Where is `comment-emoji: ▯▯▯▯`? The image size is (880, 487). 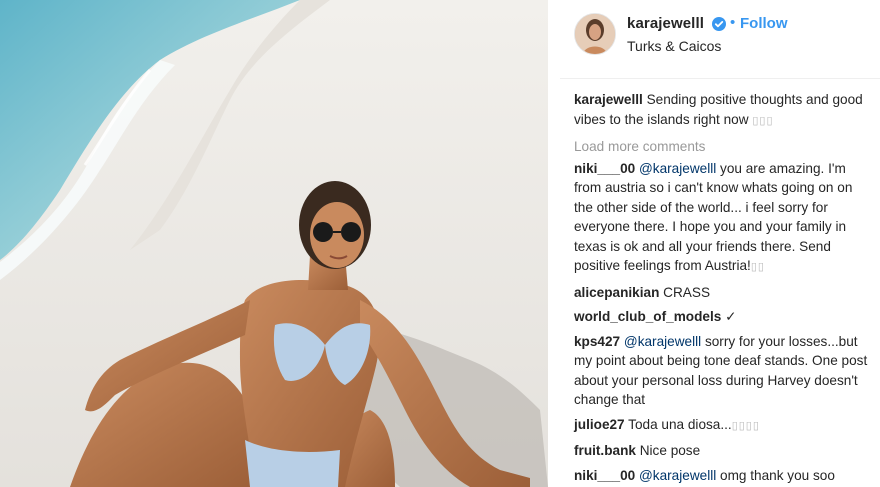 comment-emoji: ▯▯▯▯ is located at coordinates (745, 425).